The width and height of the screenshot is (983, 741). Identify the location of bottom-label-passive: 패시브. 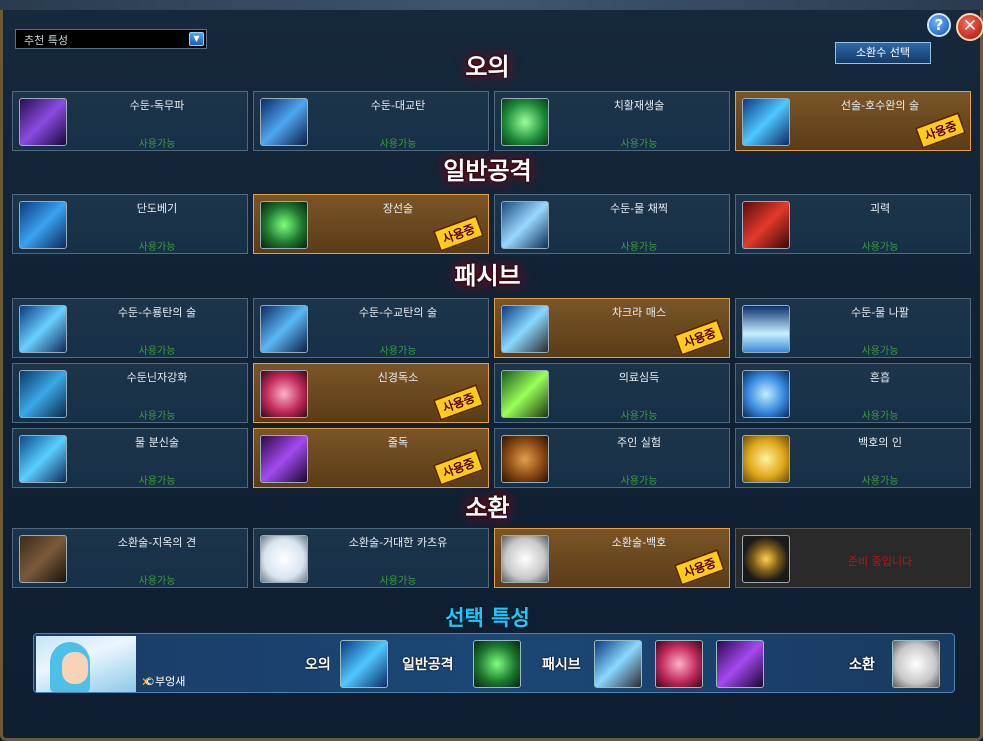
(561, 665).